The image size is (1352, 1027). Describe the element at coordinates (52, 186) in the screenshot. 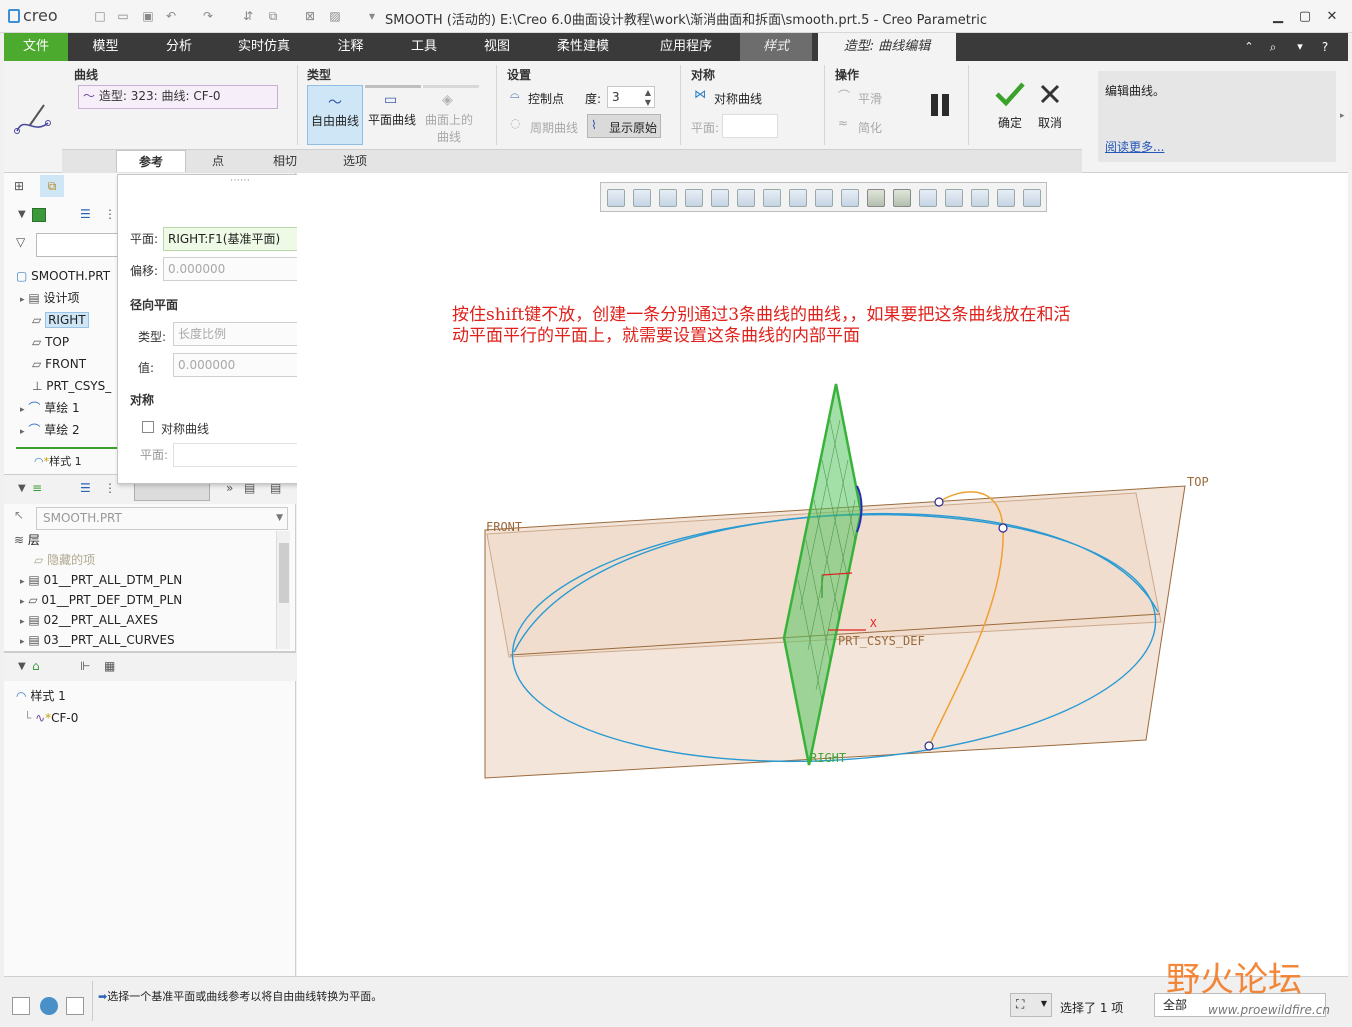

I see `folder-browser-tab-icon: ⧉` at that location.